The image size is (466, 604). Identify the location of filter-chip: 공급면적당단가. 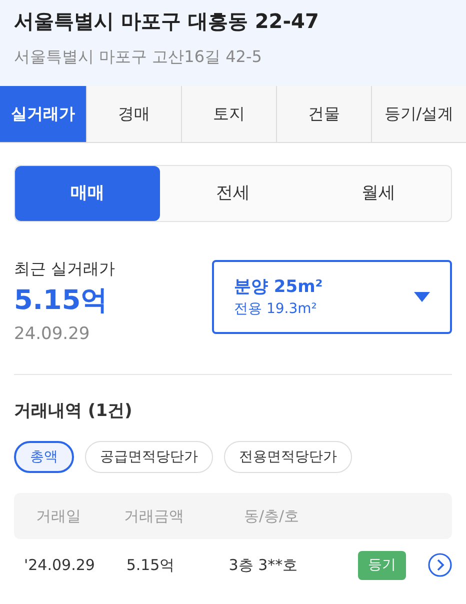
(149, 457).